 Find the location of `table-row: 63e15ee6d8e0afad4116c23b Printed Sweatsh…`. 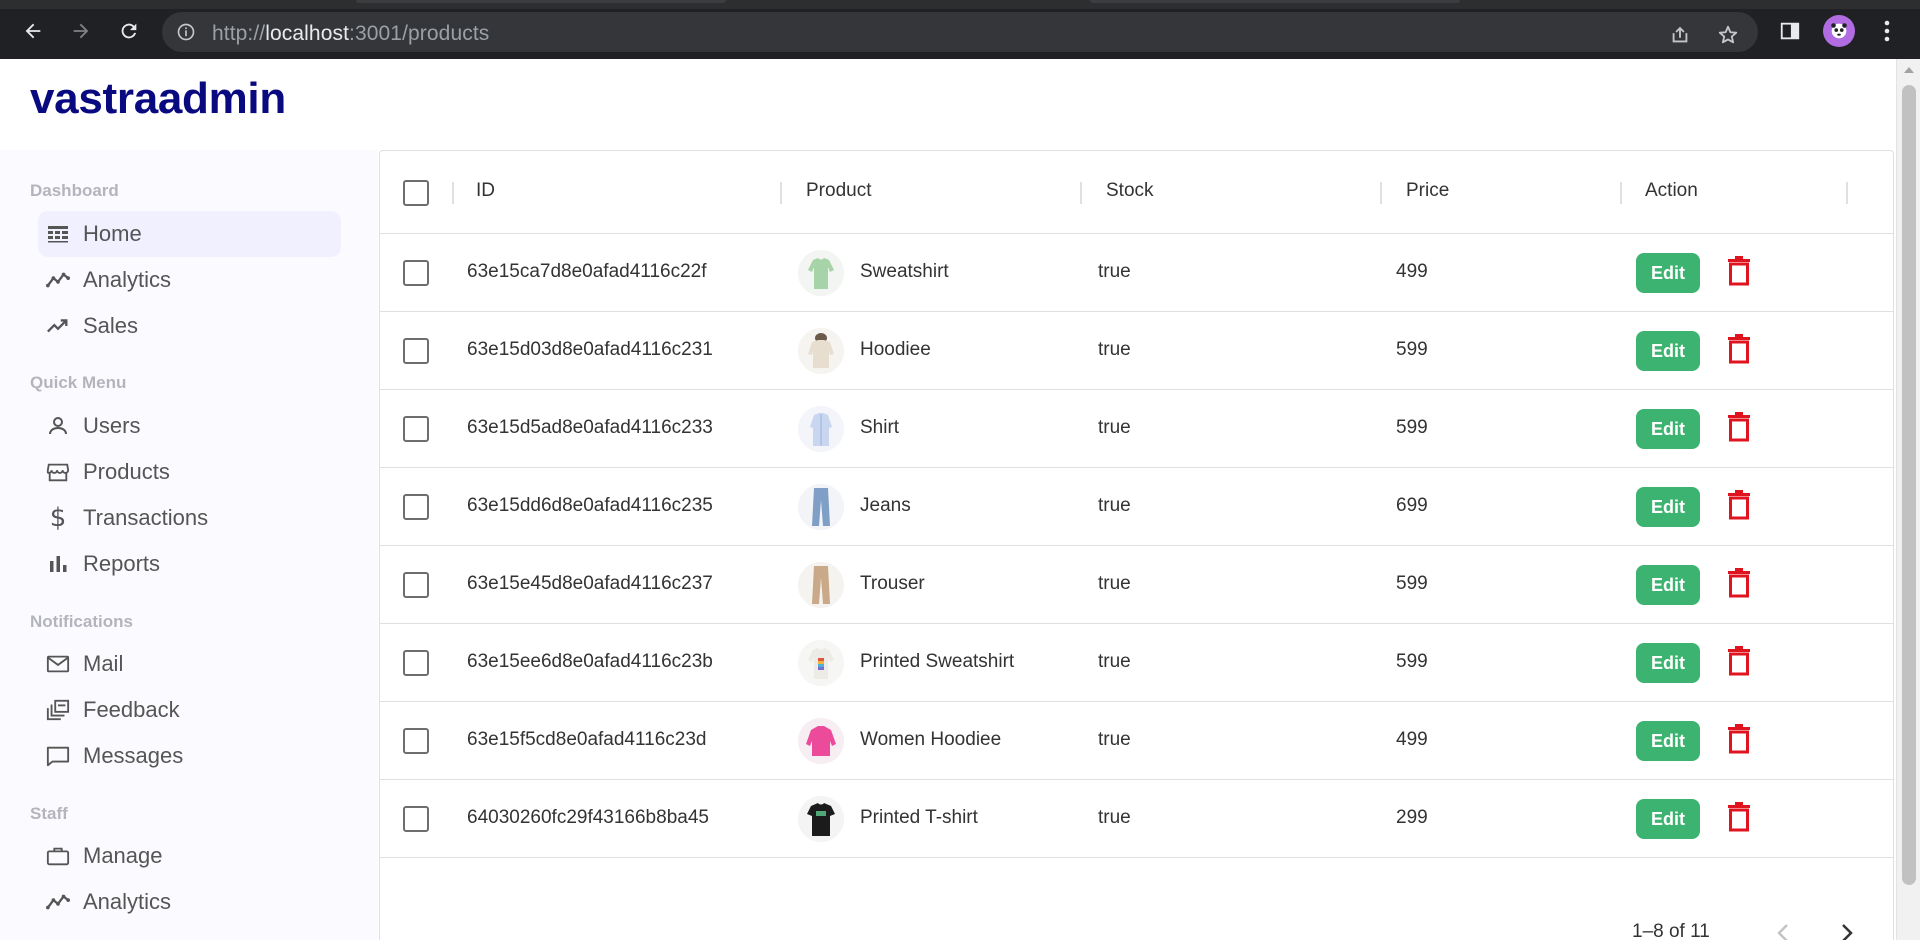

table-row: 63e15ee6d8e0afad4116c23b Printed Sweatsh… is located at coordinates (1136, 663).